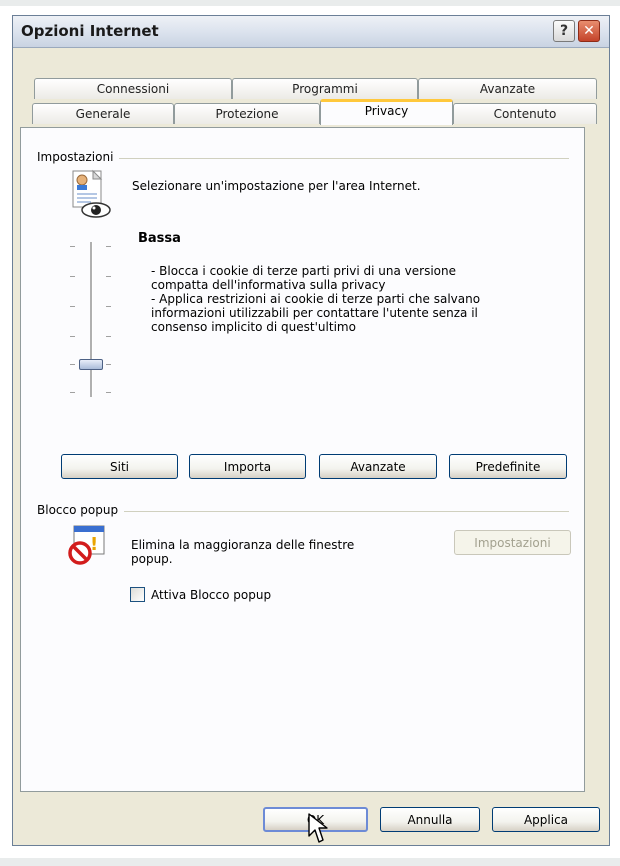 The image size is (620, 866). Describe the element at coordinates (546, 819) in the screenshot. I see `apply-button: Applica` at that location.